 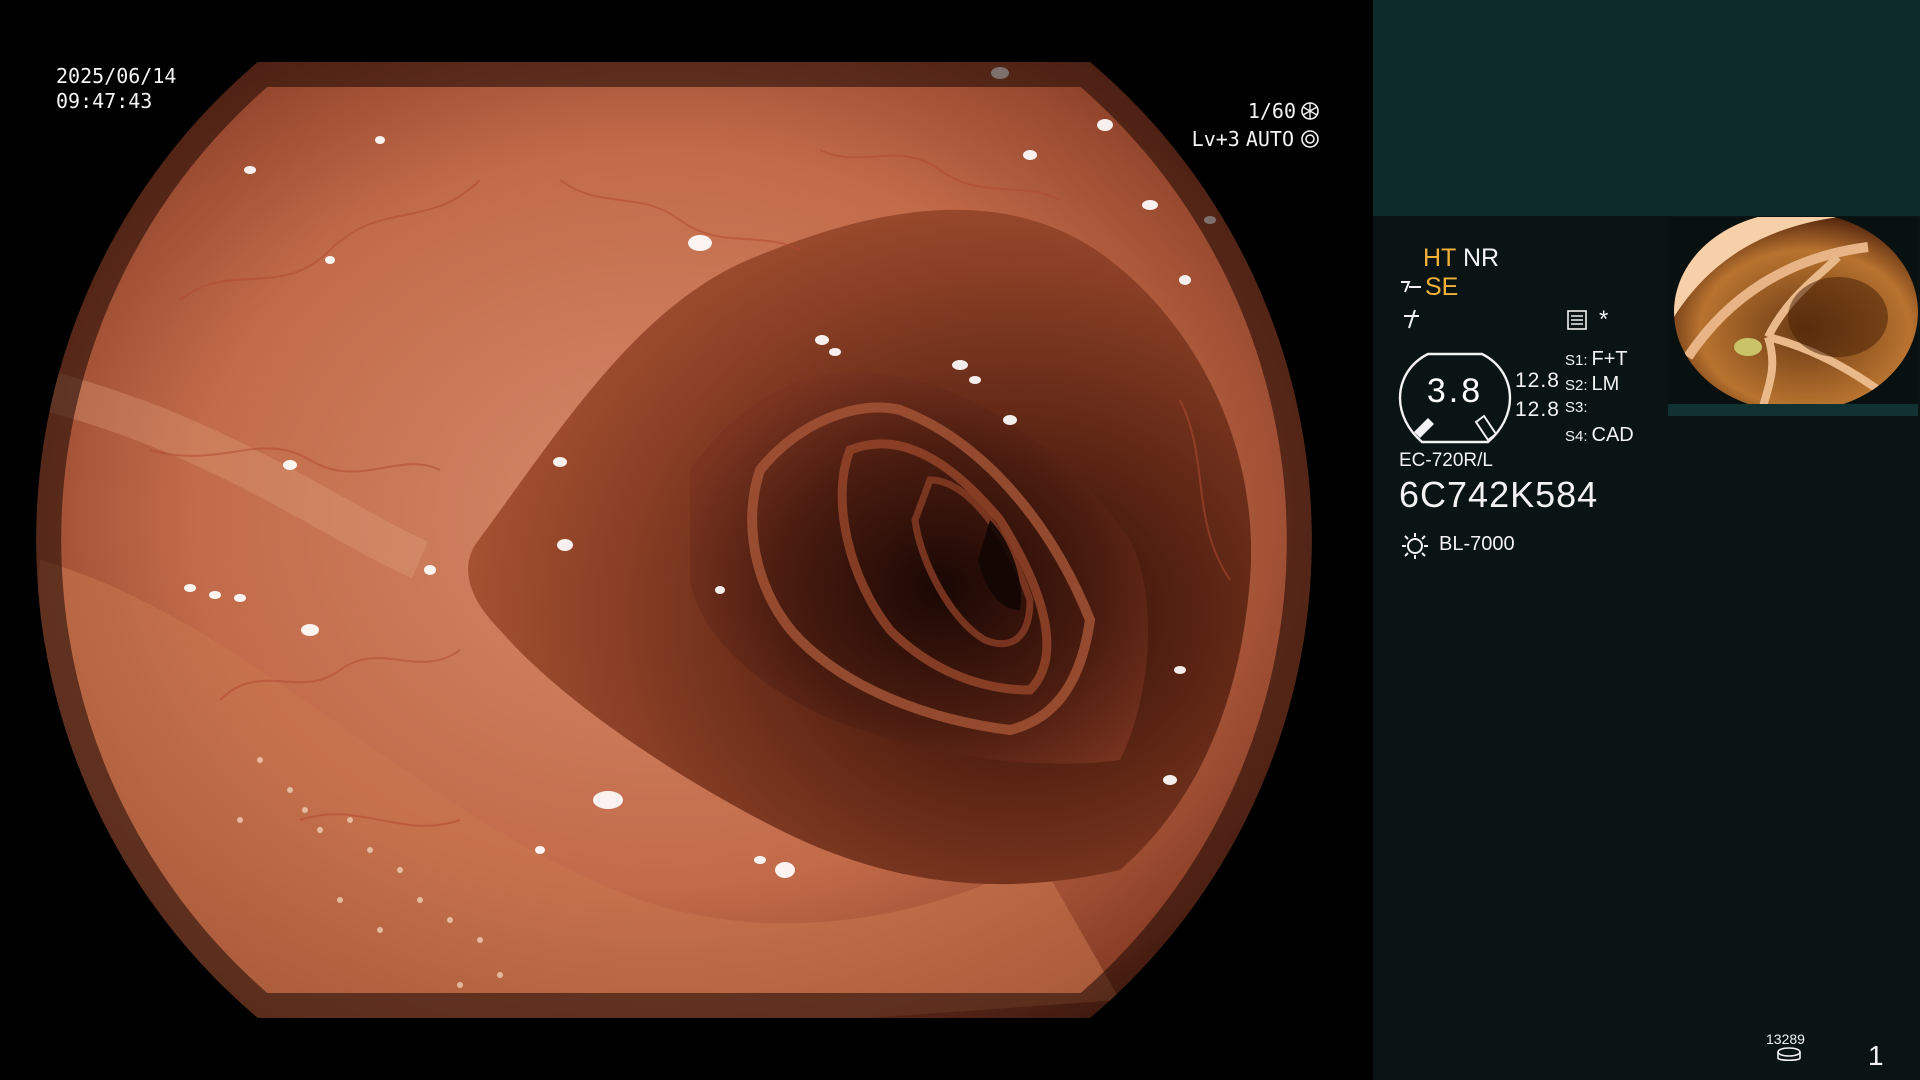 I want to click on image-count: 13289, so click(x=1785, y=1039).